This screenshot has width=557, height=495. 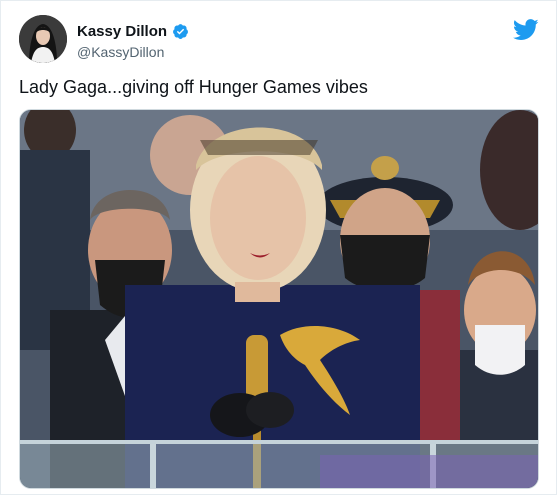 I want to click on avatar, so click(x=43, y=39).